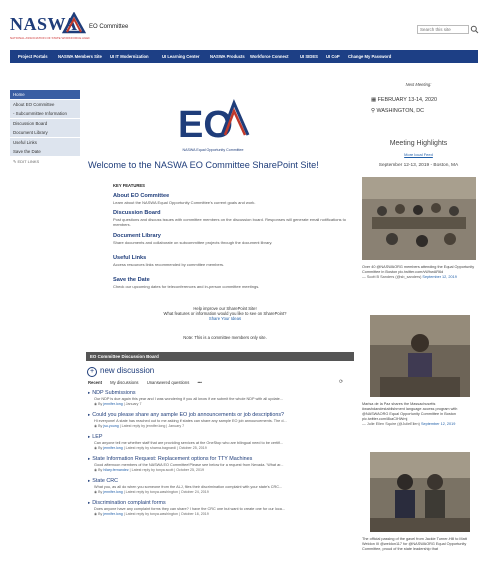 Image resolution: width=481 pixels, height=563 pixels. What do you see at coordinates (227, 56) in the screenshot?
I see `nav-item-products: NASWA Products` at bounding box center [227, 56].